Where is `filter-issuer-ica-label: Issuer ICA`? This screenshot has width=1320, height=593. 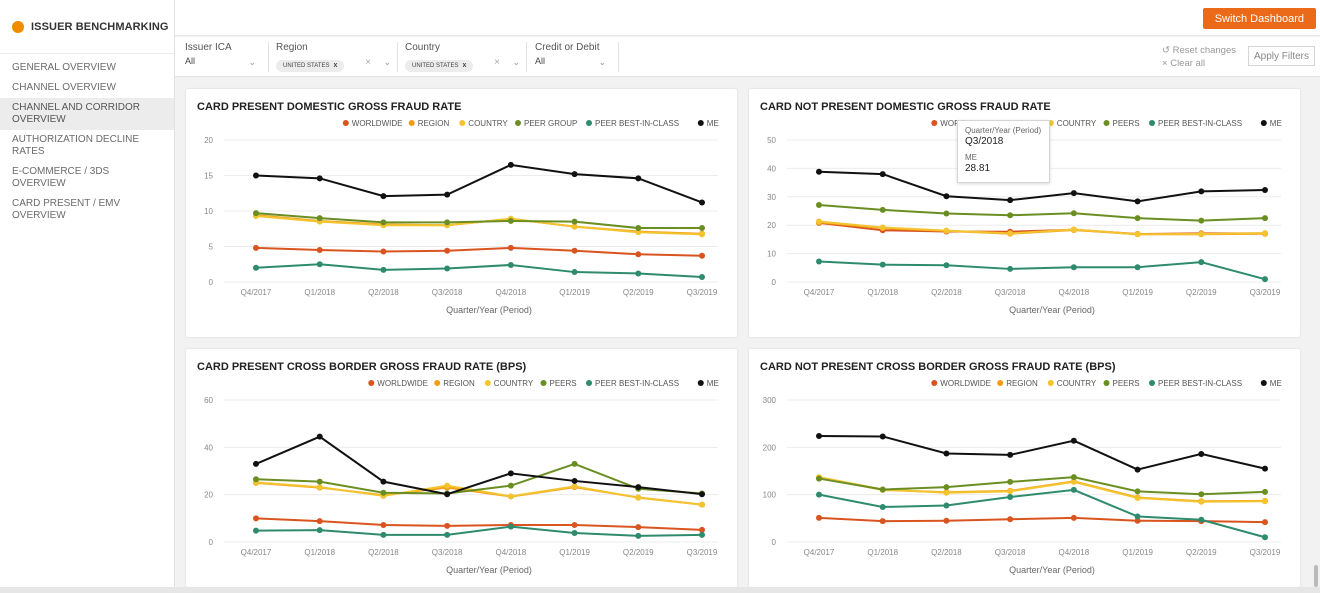
filter-issuer-ica-label: Issuer ICA is located at coordinates (208, 47).